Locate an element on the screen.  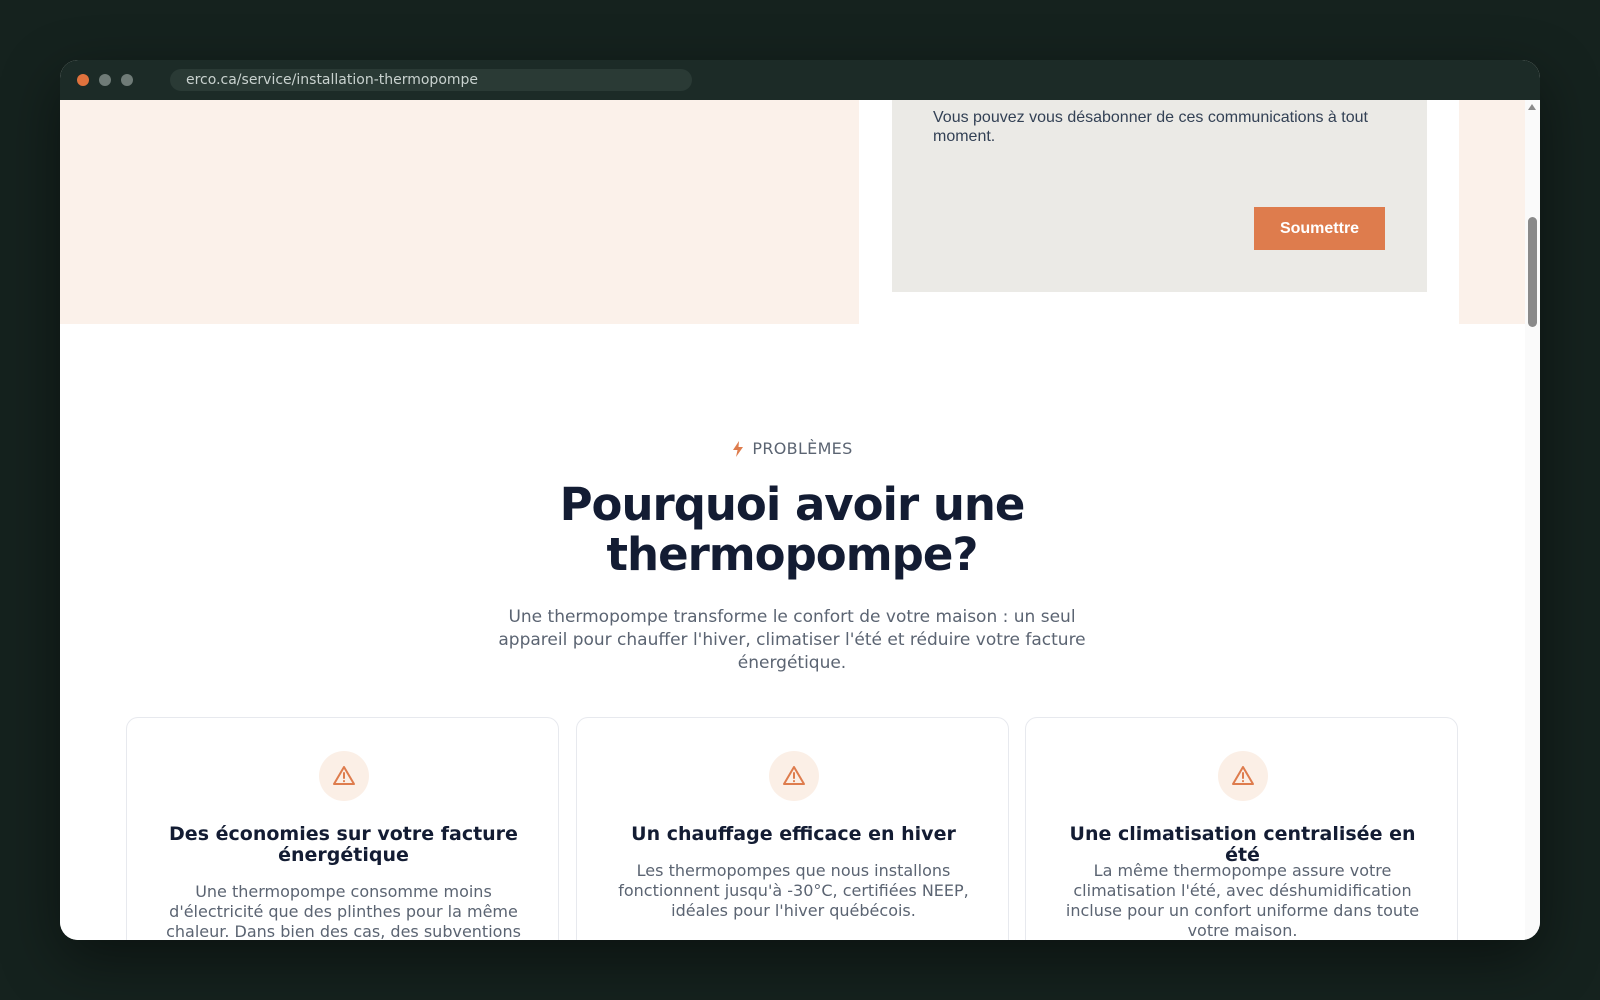
address-bar: erco.ca/service/installation-thermopompe is located at coordinates (431, 80).